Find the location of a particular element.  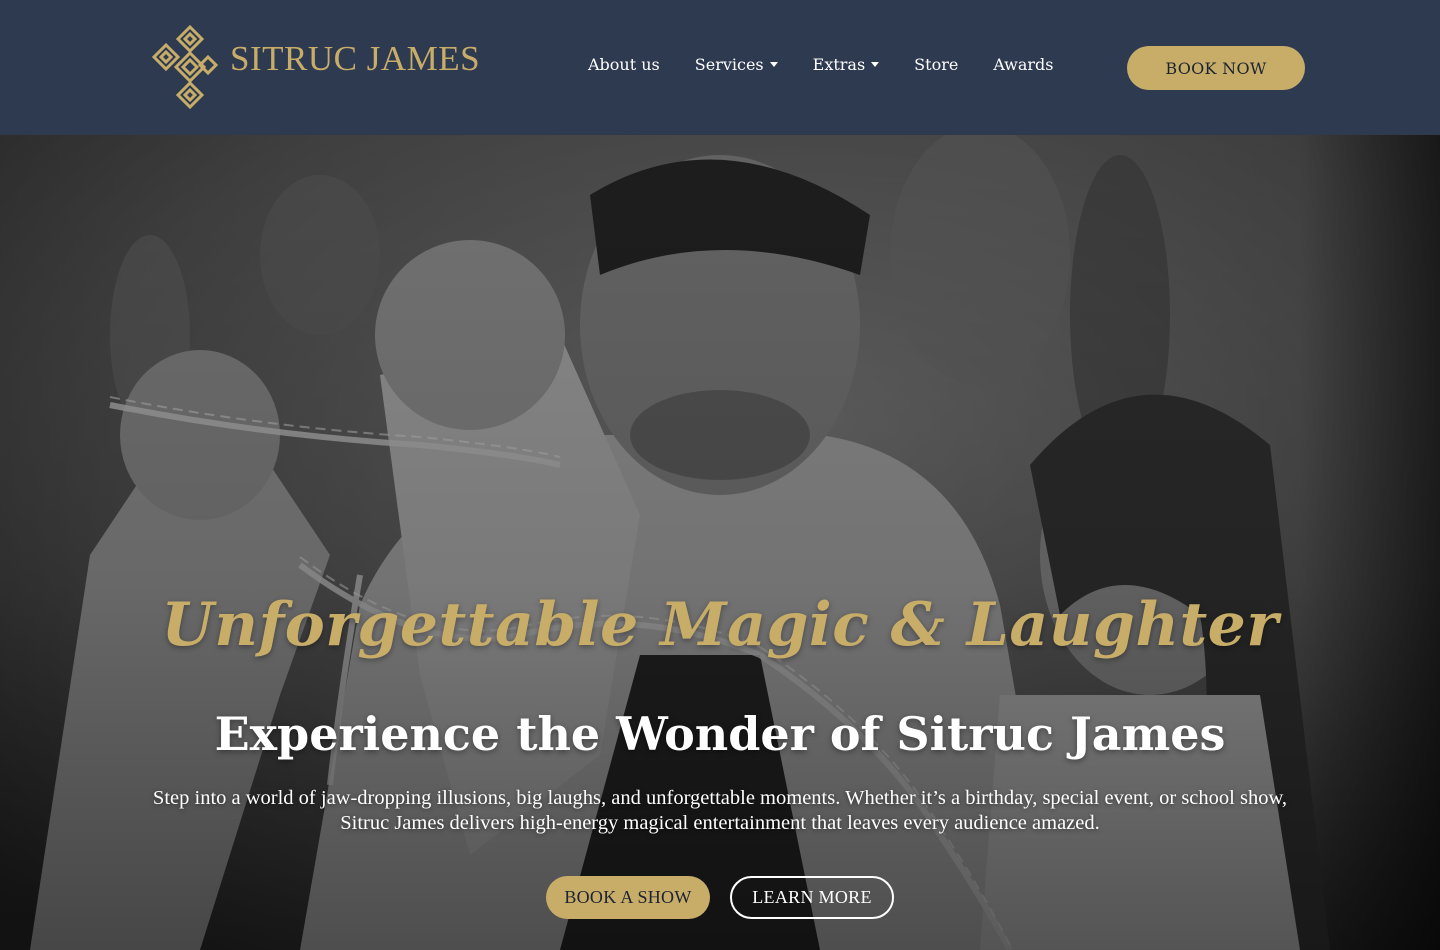

book-now-button: BOOK NOW is located at coordinates (1216, 68).